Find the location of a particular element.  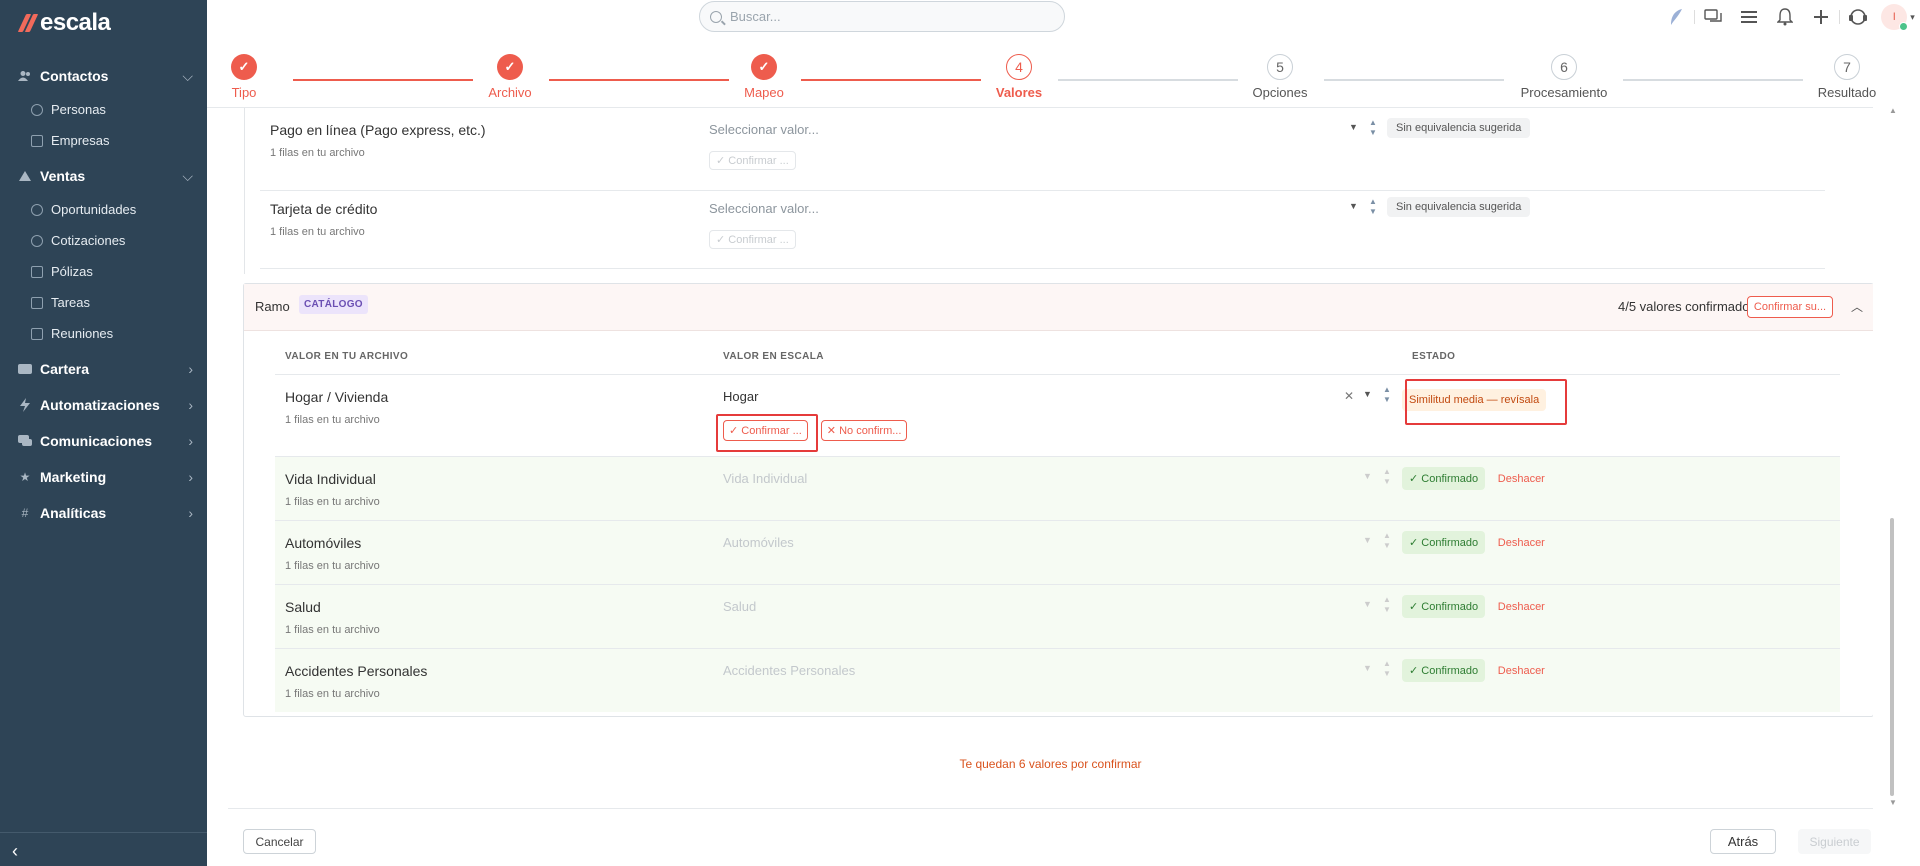

sidebar-item-empresas: Empresas is located at coordinates (103, 140).